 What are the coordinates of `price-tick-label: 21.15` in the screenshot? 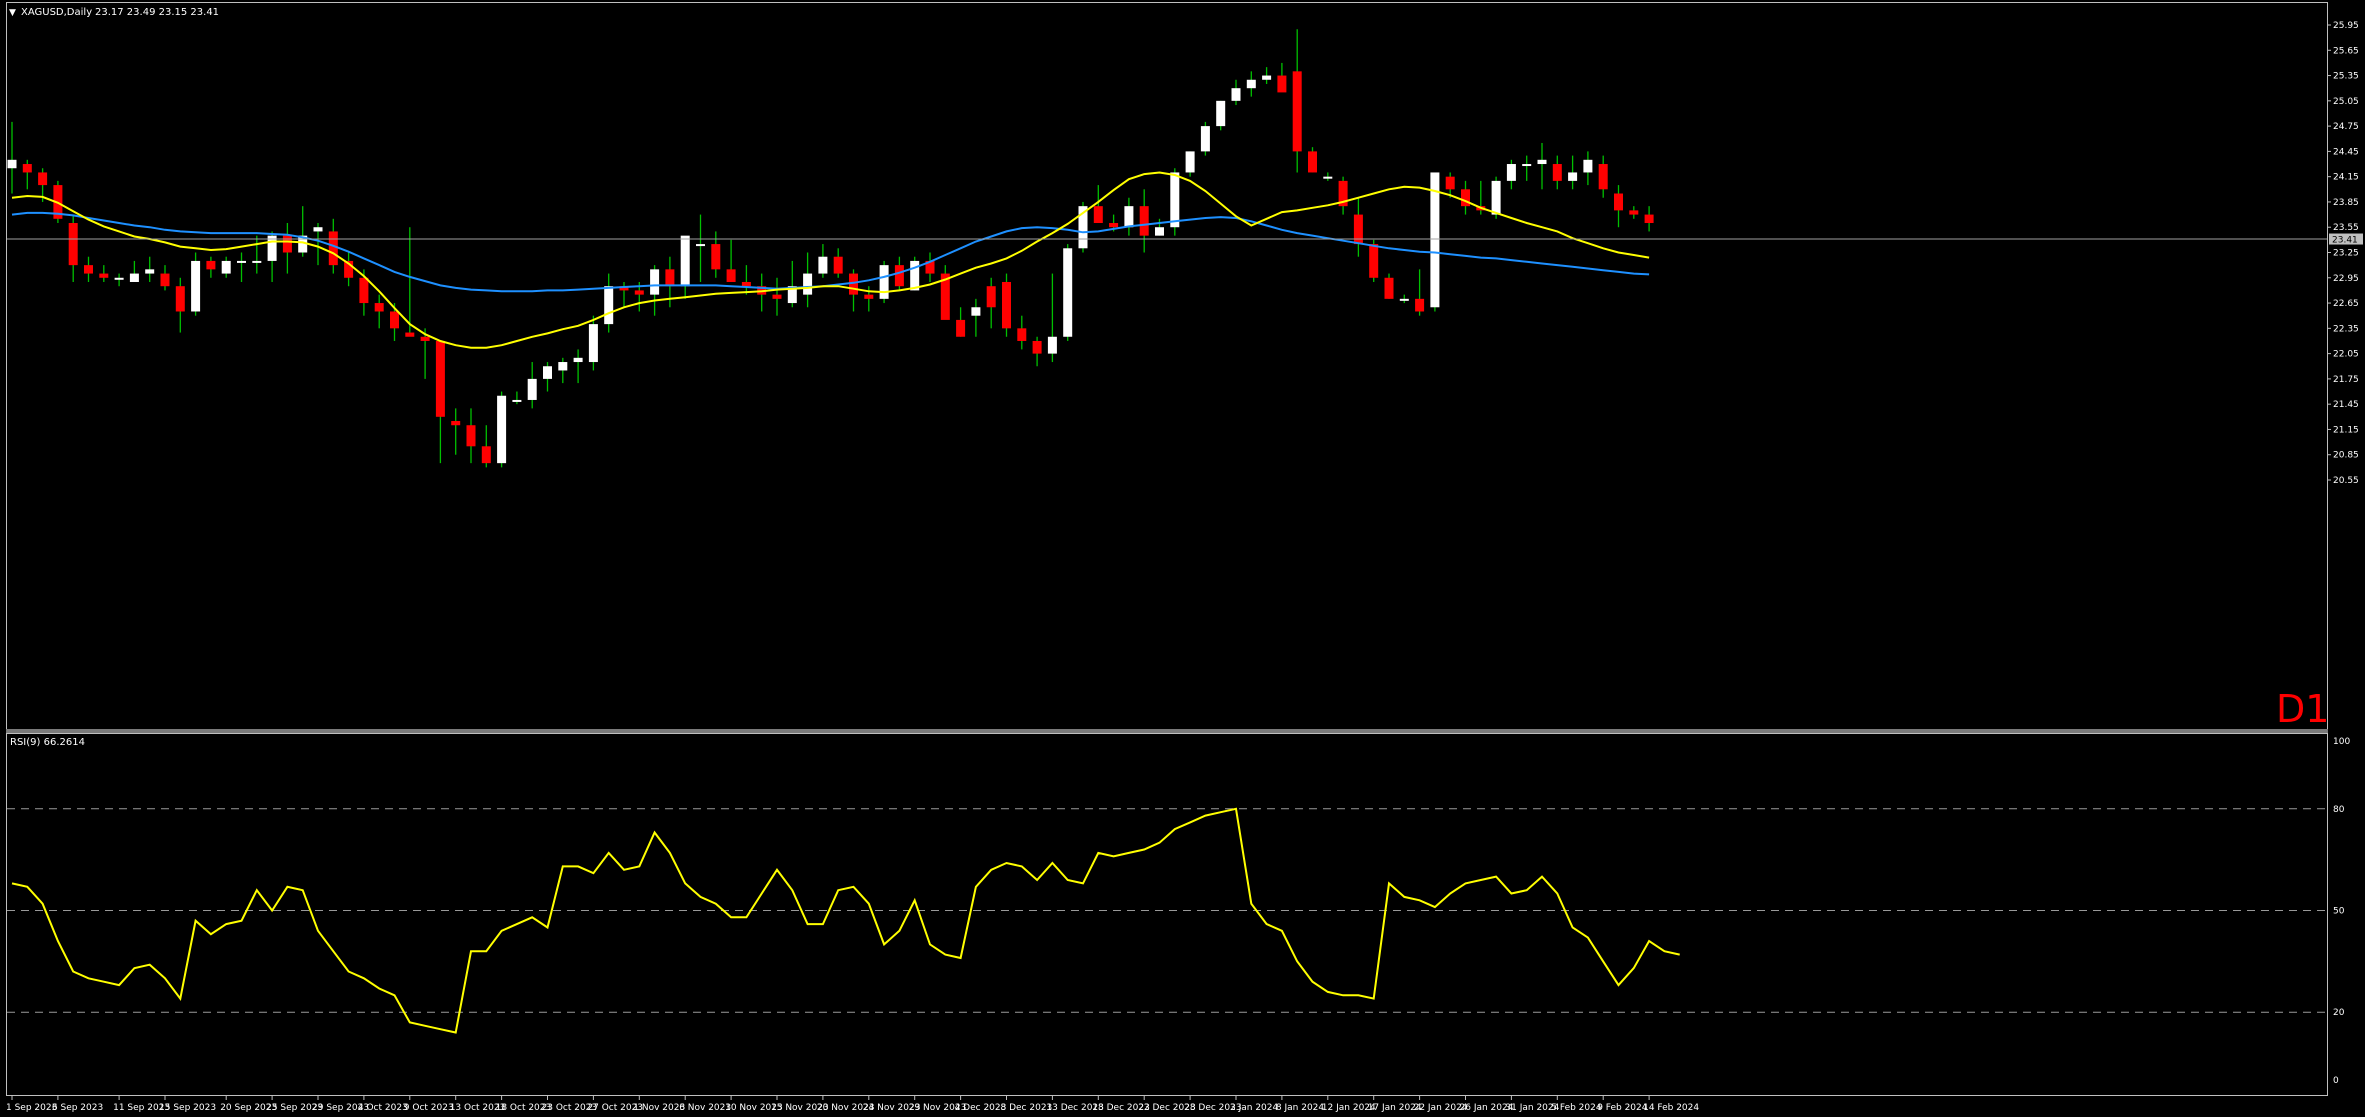 It's located at (2346, 430).